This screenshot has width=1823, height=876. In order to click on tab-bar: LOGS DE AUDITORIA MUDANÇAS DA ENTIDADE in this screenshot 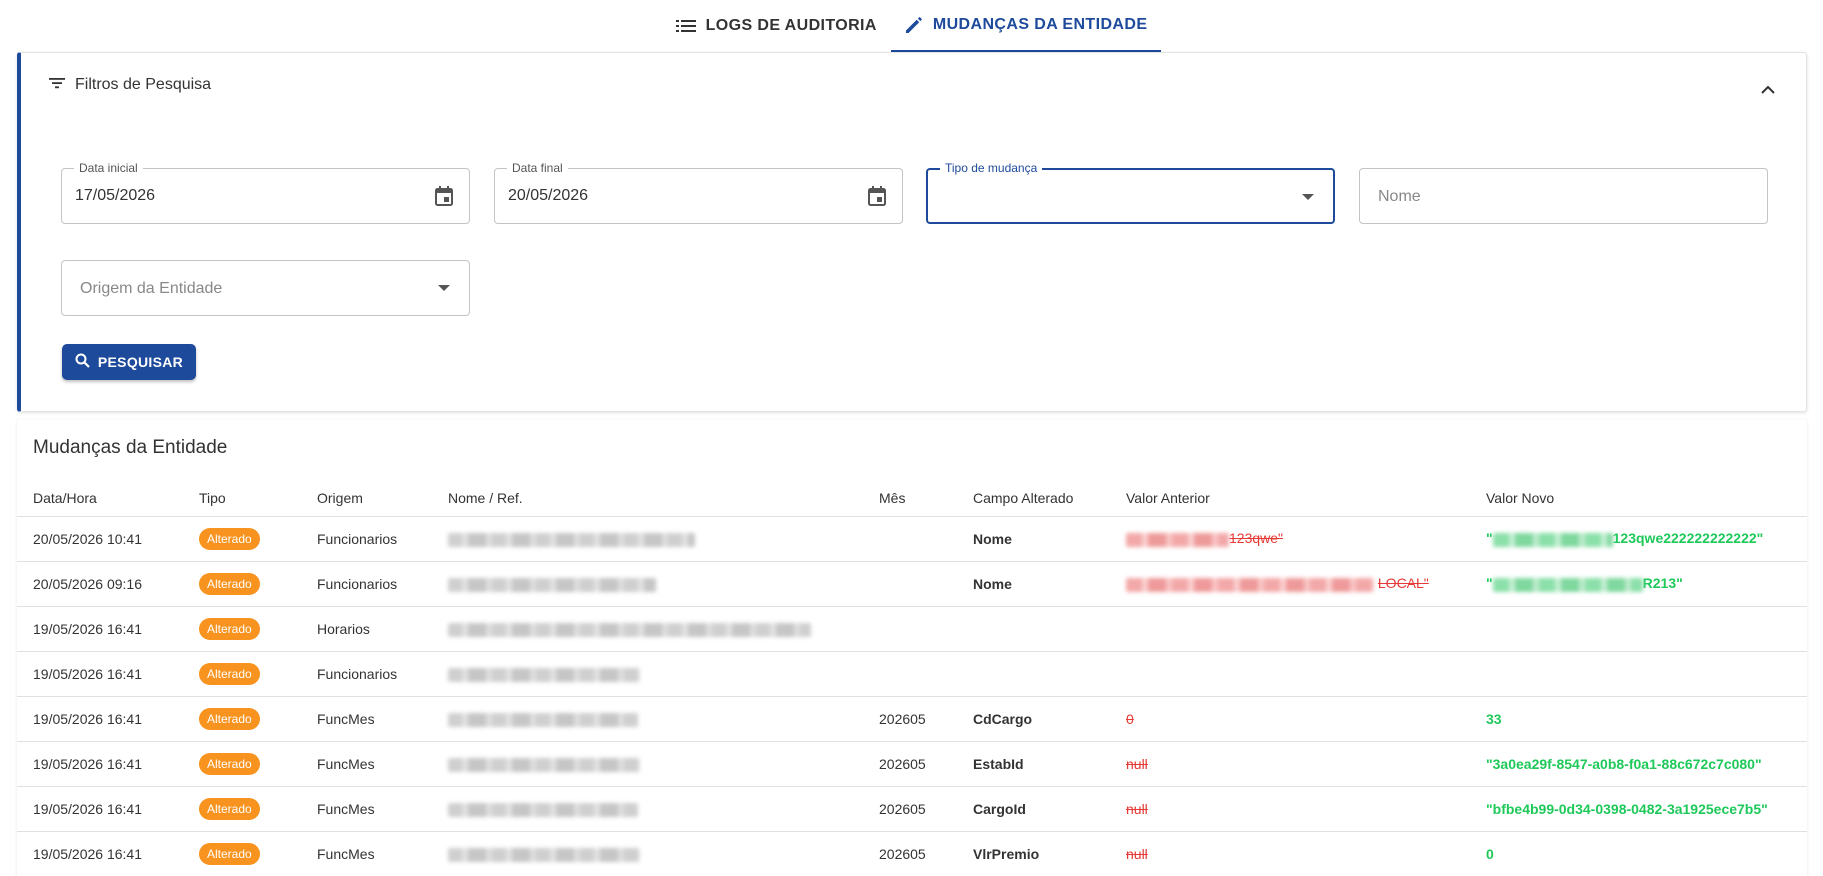, I will do `click(911, 26)`.